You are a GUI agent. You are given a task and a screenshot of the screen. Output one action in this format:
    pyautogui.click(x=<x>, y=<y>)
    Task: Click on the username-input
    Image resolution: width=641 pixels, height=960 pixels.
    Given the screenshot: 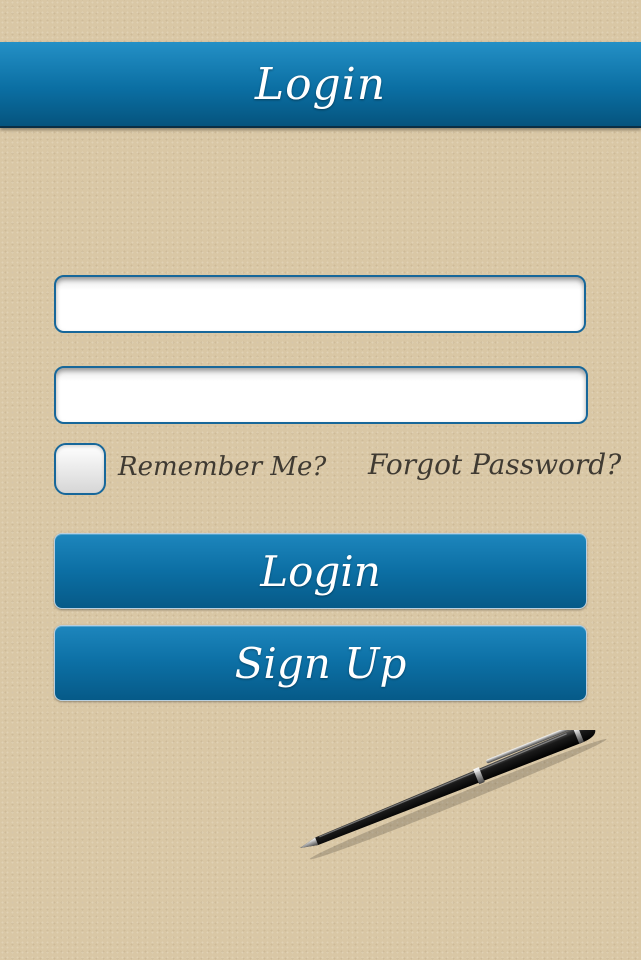 What is the action you would take?
    pyautogui.click(x=320, y=304)
    